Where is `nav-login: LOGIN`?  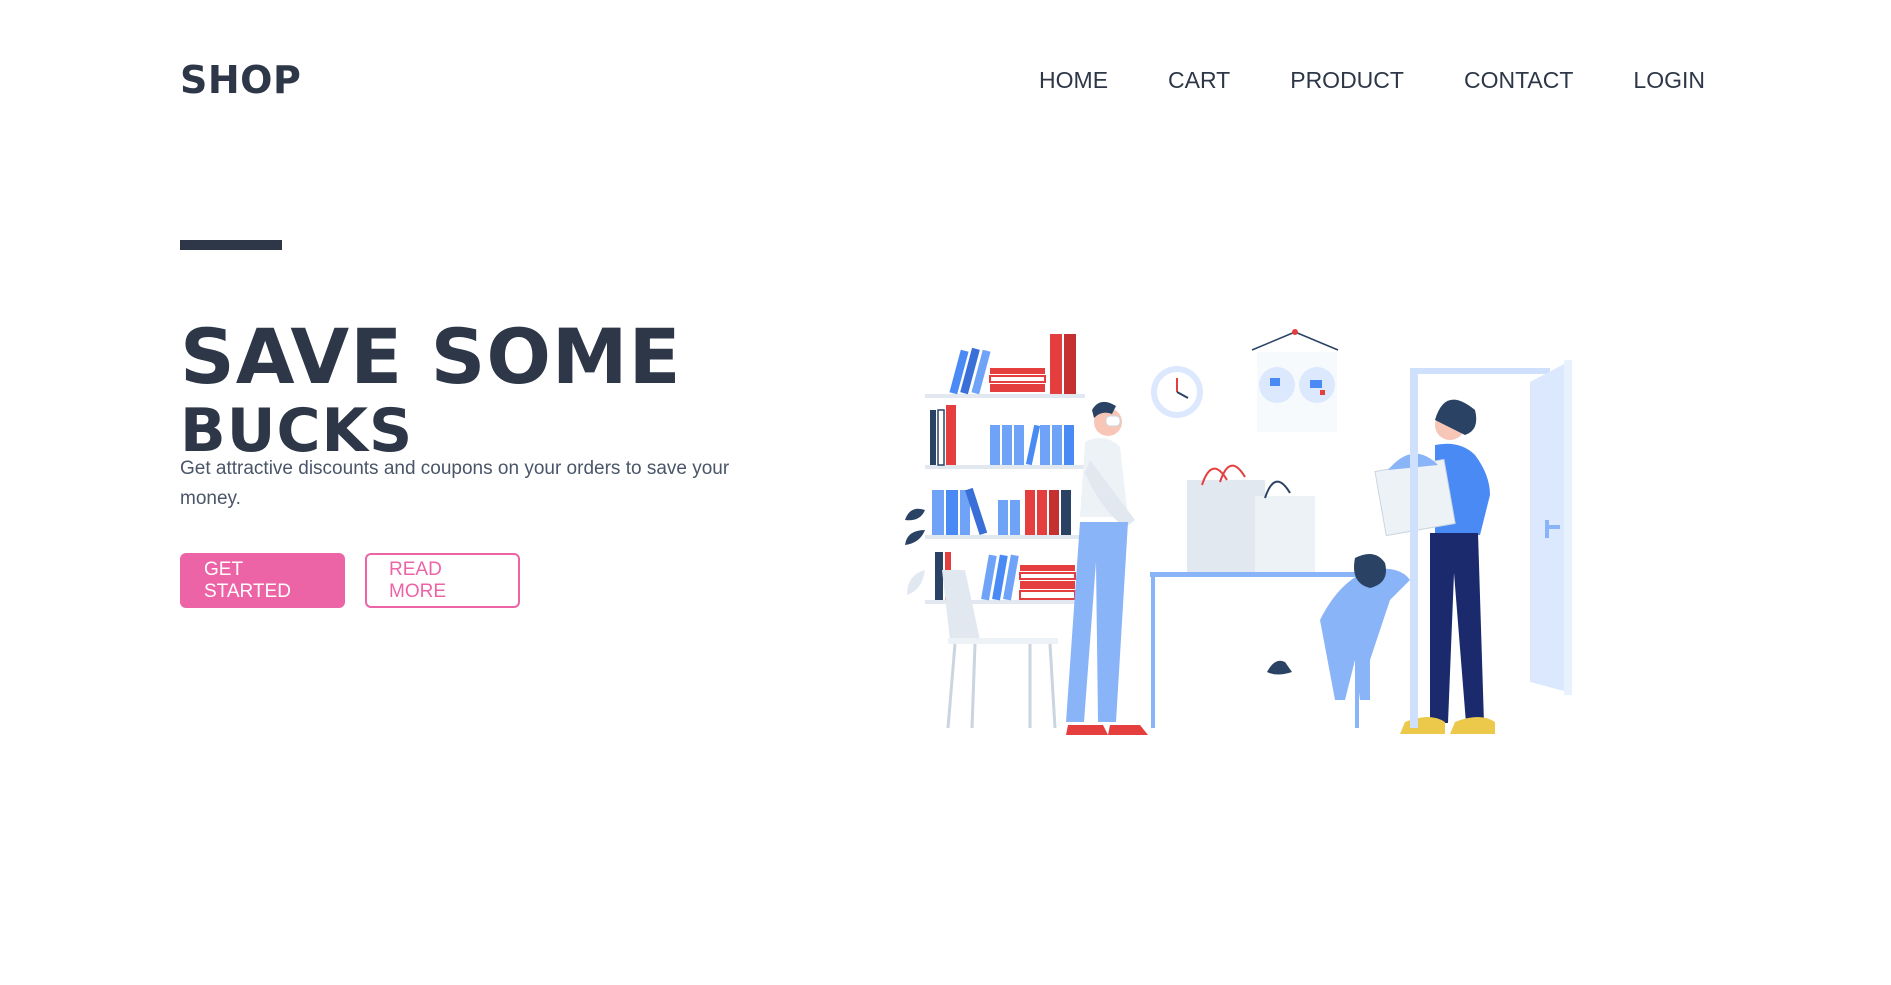
nav-login: LOGIN is located at coordinates (1669, 80).